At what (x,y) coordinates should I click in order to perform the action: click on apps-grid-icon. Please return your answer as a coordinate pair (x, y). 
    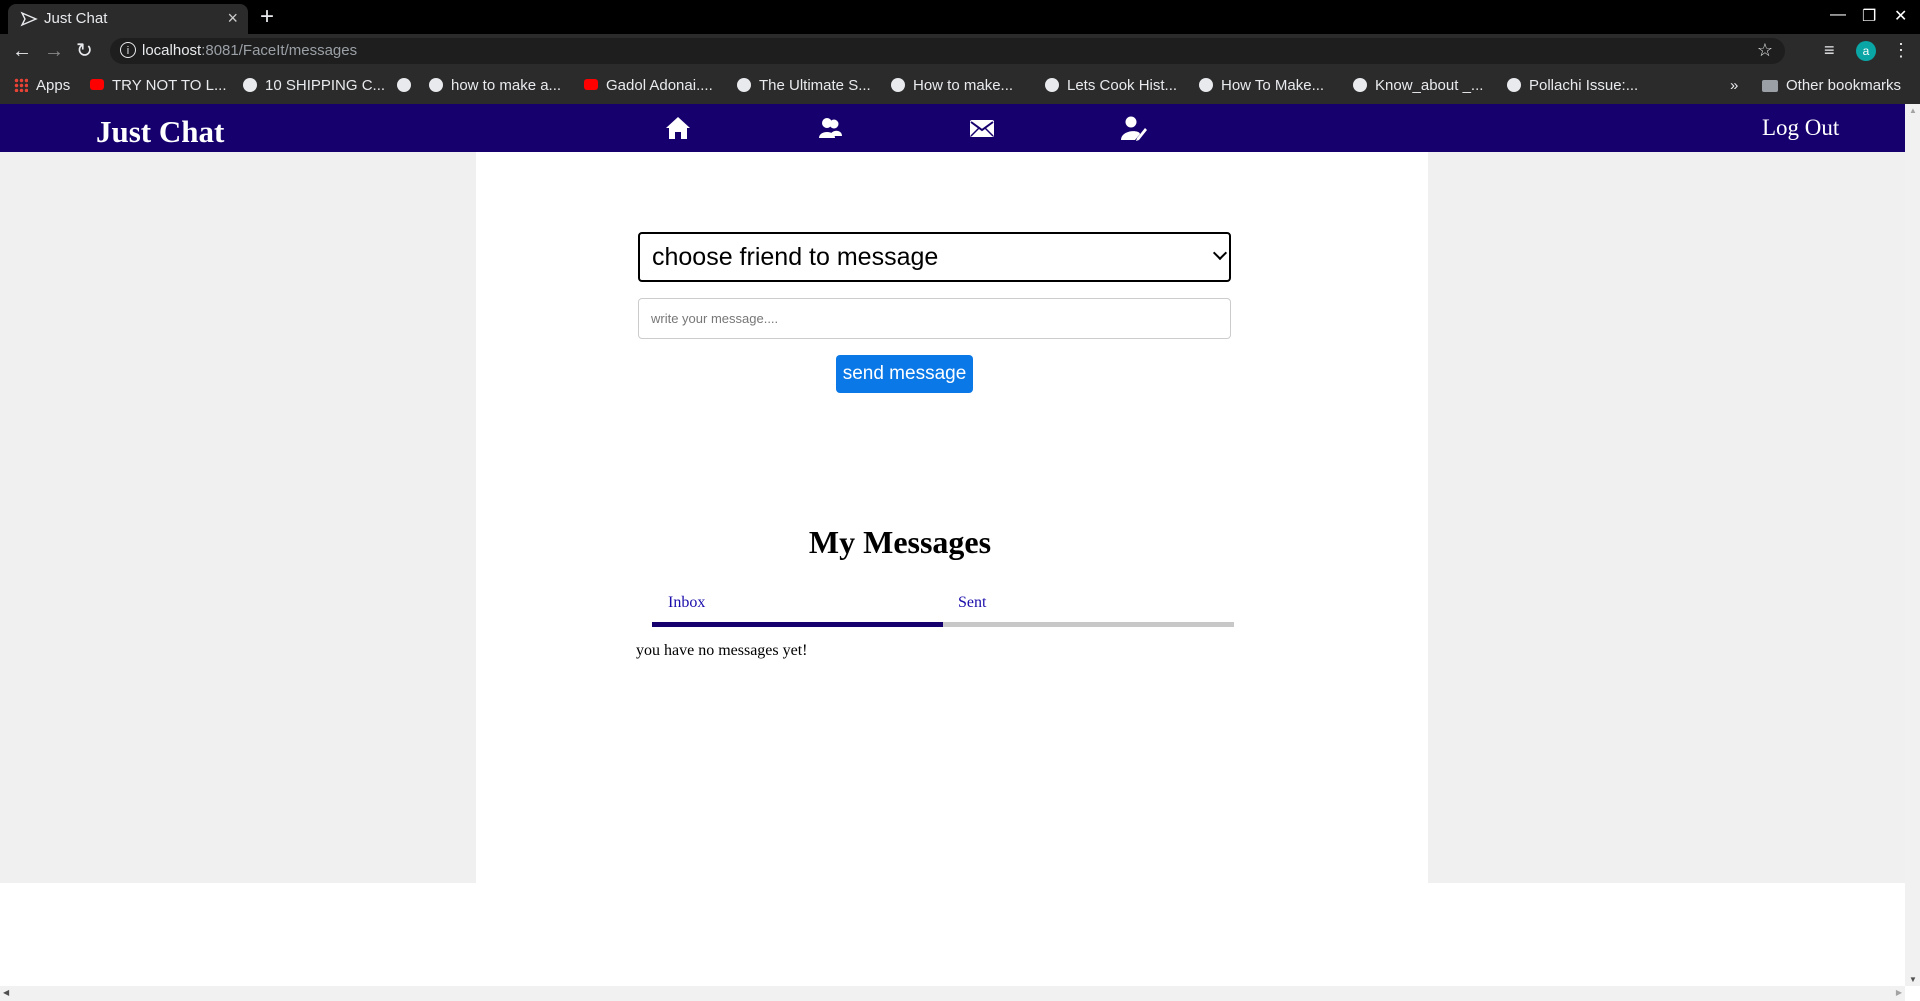
    Looking at the image, I should click on (21, 85).